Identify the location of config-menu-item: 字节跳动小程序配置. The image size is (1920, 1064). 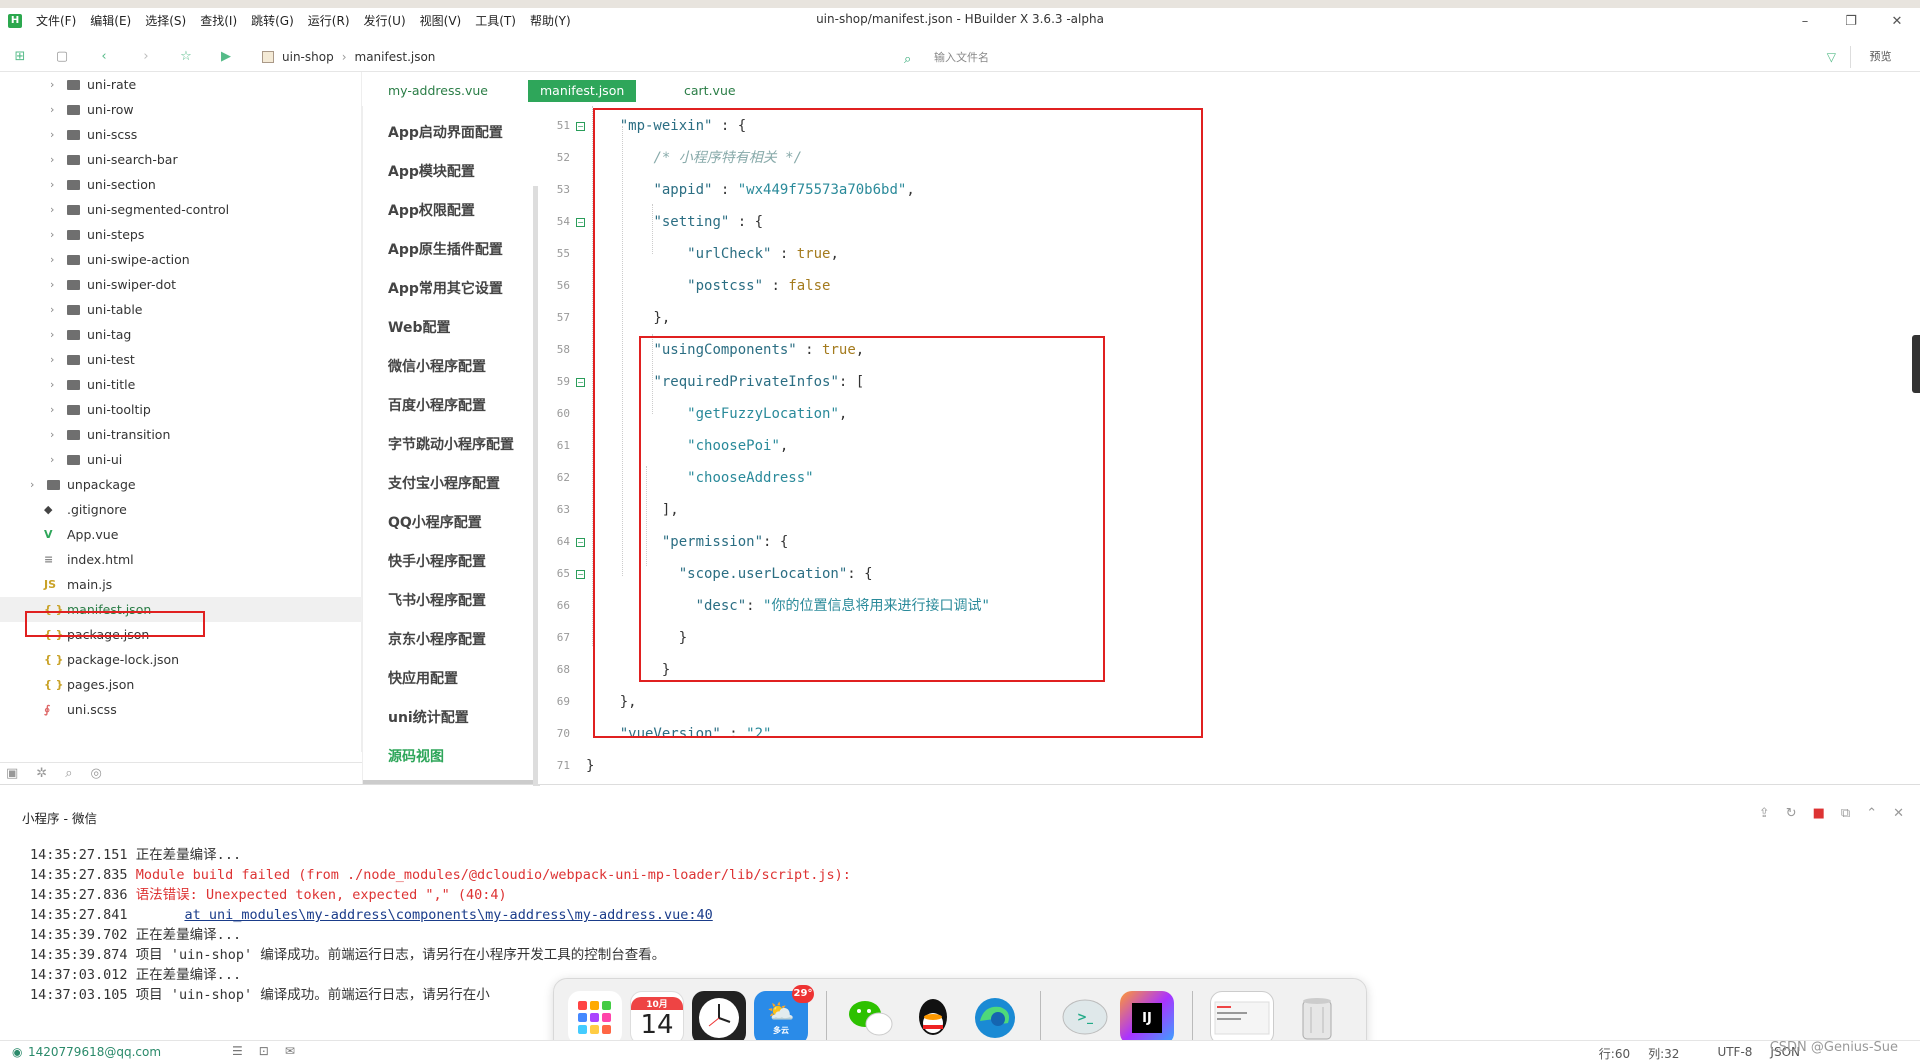
(451, 444).